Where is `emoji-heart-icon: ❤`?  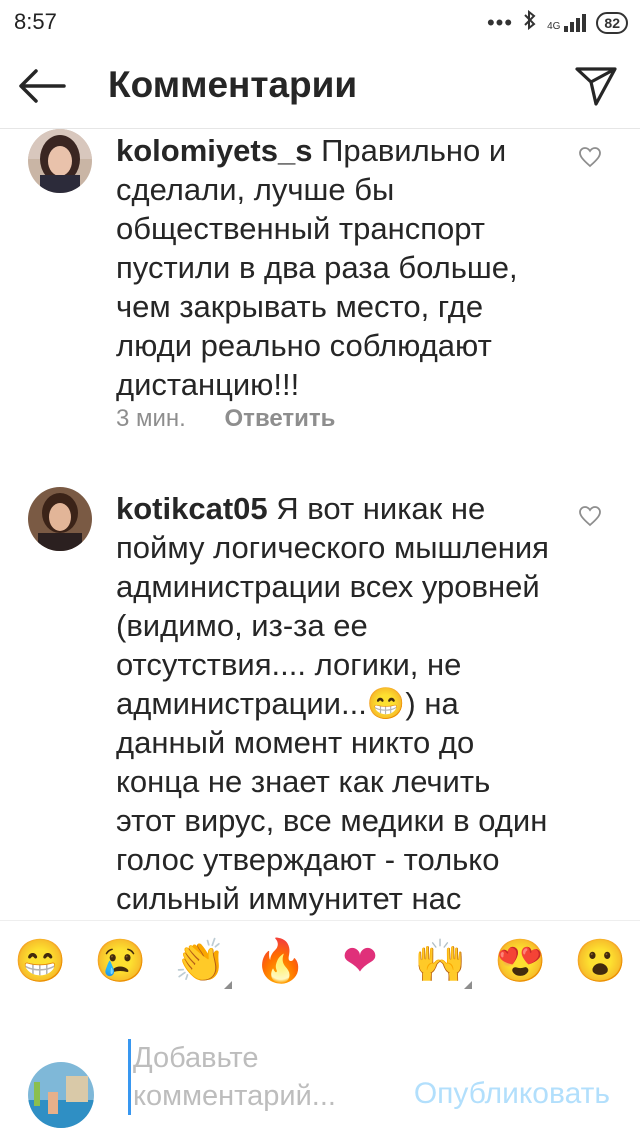 emoji-heart-icon: ❤ is located at coordinates (360, 961).